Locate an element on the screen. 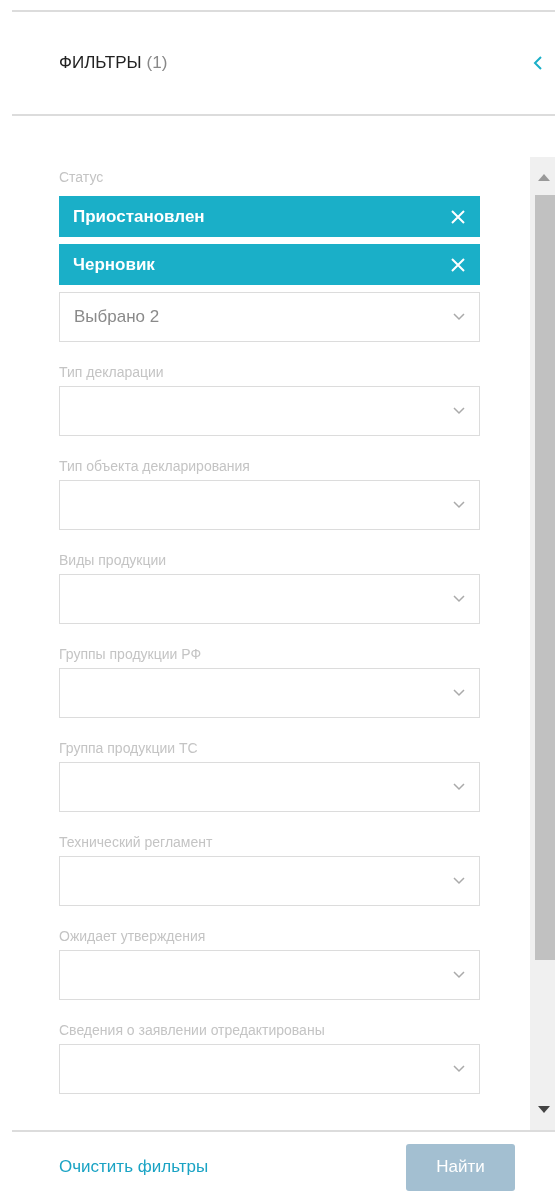 This screenshot has width=555, height=1199. field-label: Ожидает утверждения is located at coordinates (133, 936).